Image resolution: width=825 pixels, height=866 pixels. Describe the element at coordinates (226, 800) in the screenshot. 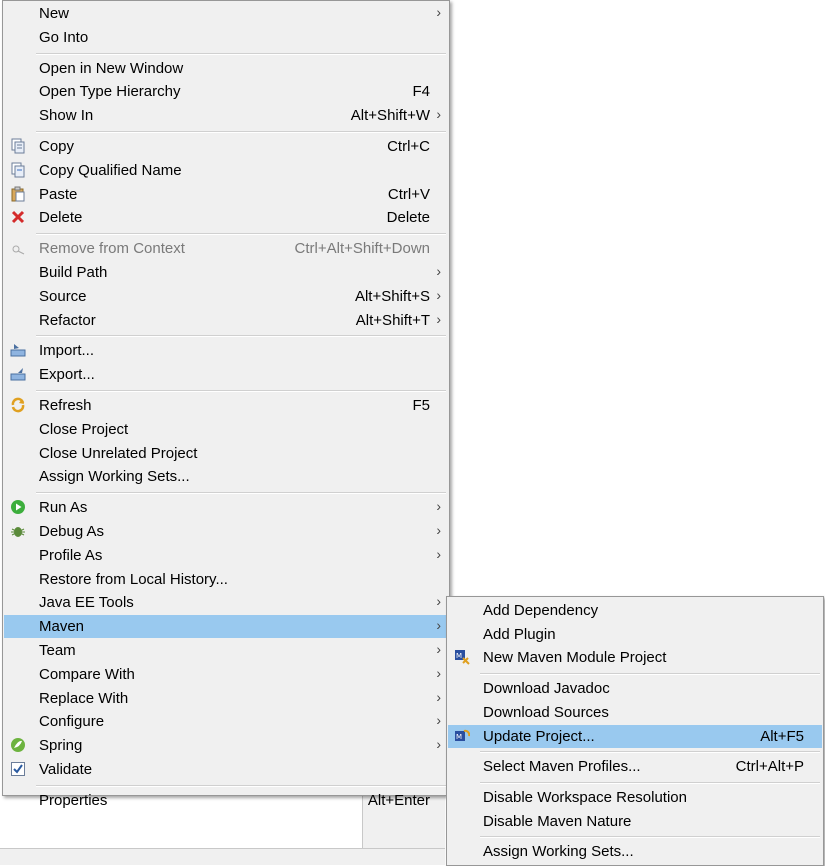

I see `menu-item-properties: Properties Alt+Enter` at that location.